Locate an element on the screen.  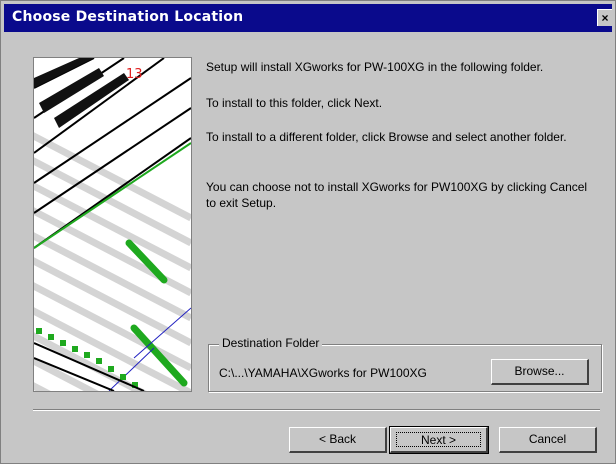
destination-folder-label: Destination Folder is located at coordinates (271, 343).